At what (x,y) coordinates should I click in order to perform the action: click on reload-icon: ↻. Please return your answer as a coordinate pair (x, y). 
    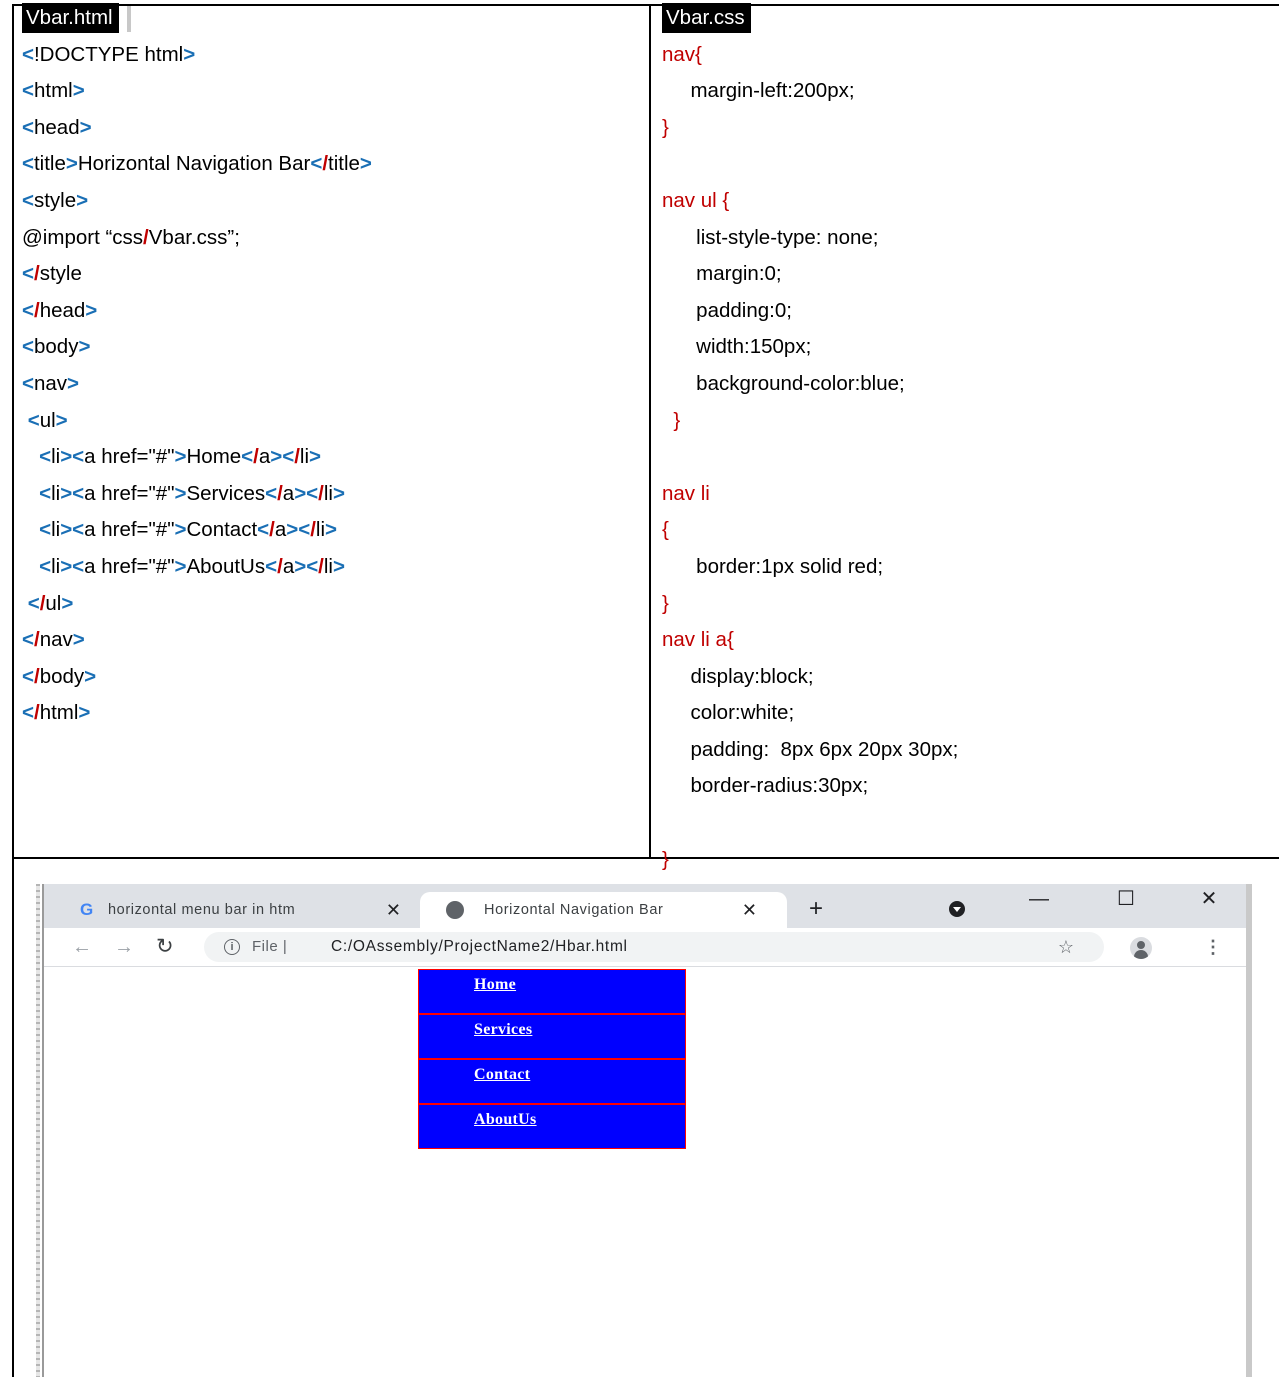
    Looking at the image, I should click on (165, 947).